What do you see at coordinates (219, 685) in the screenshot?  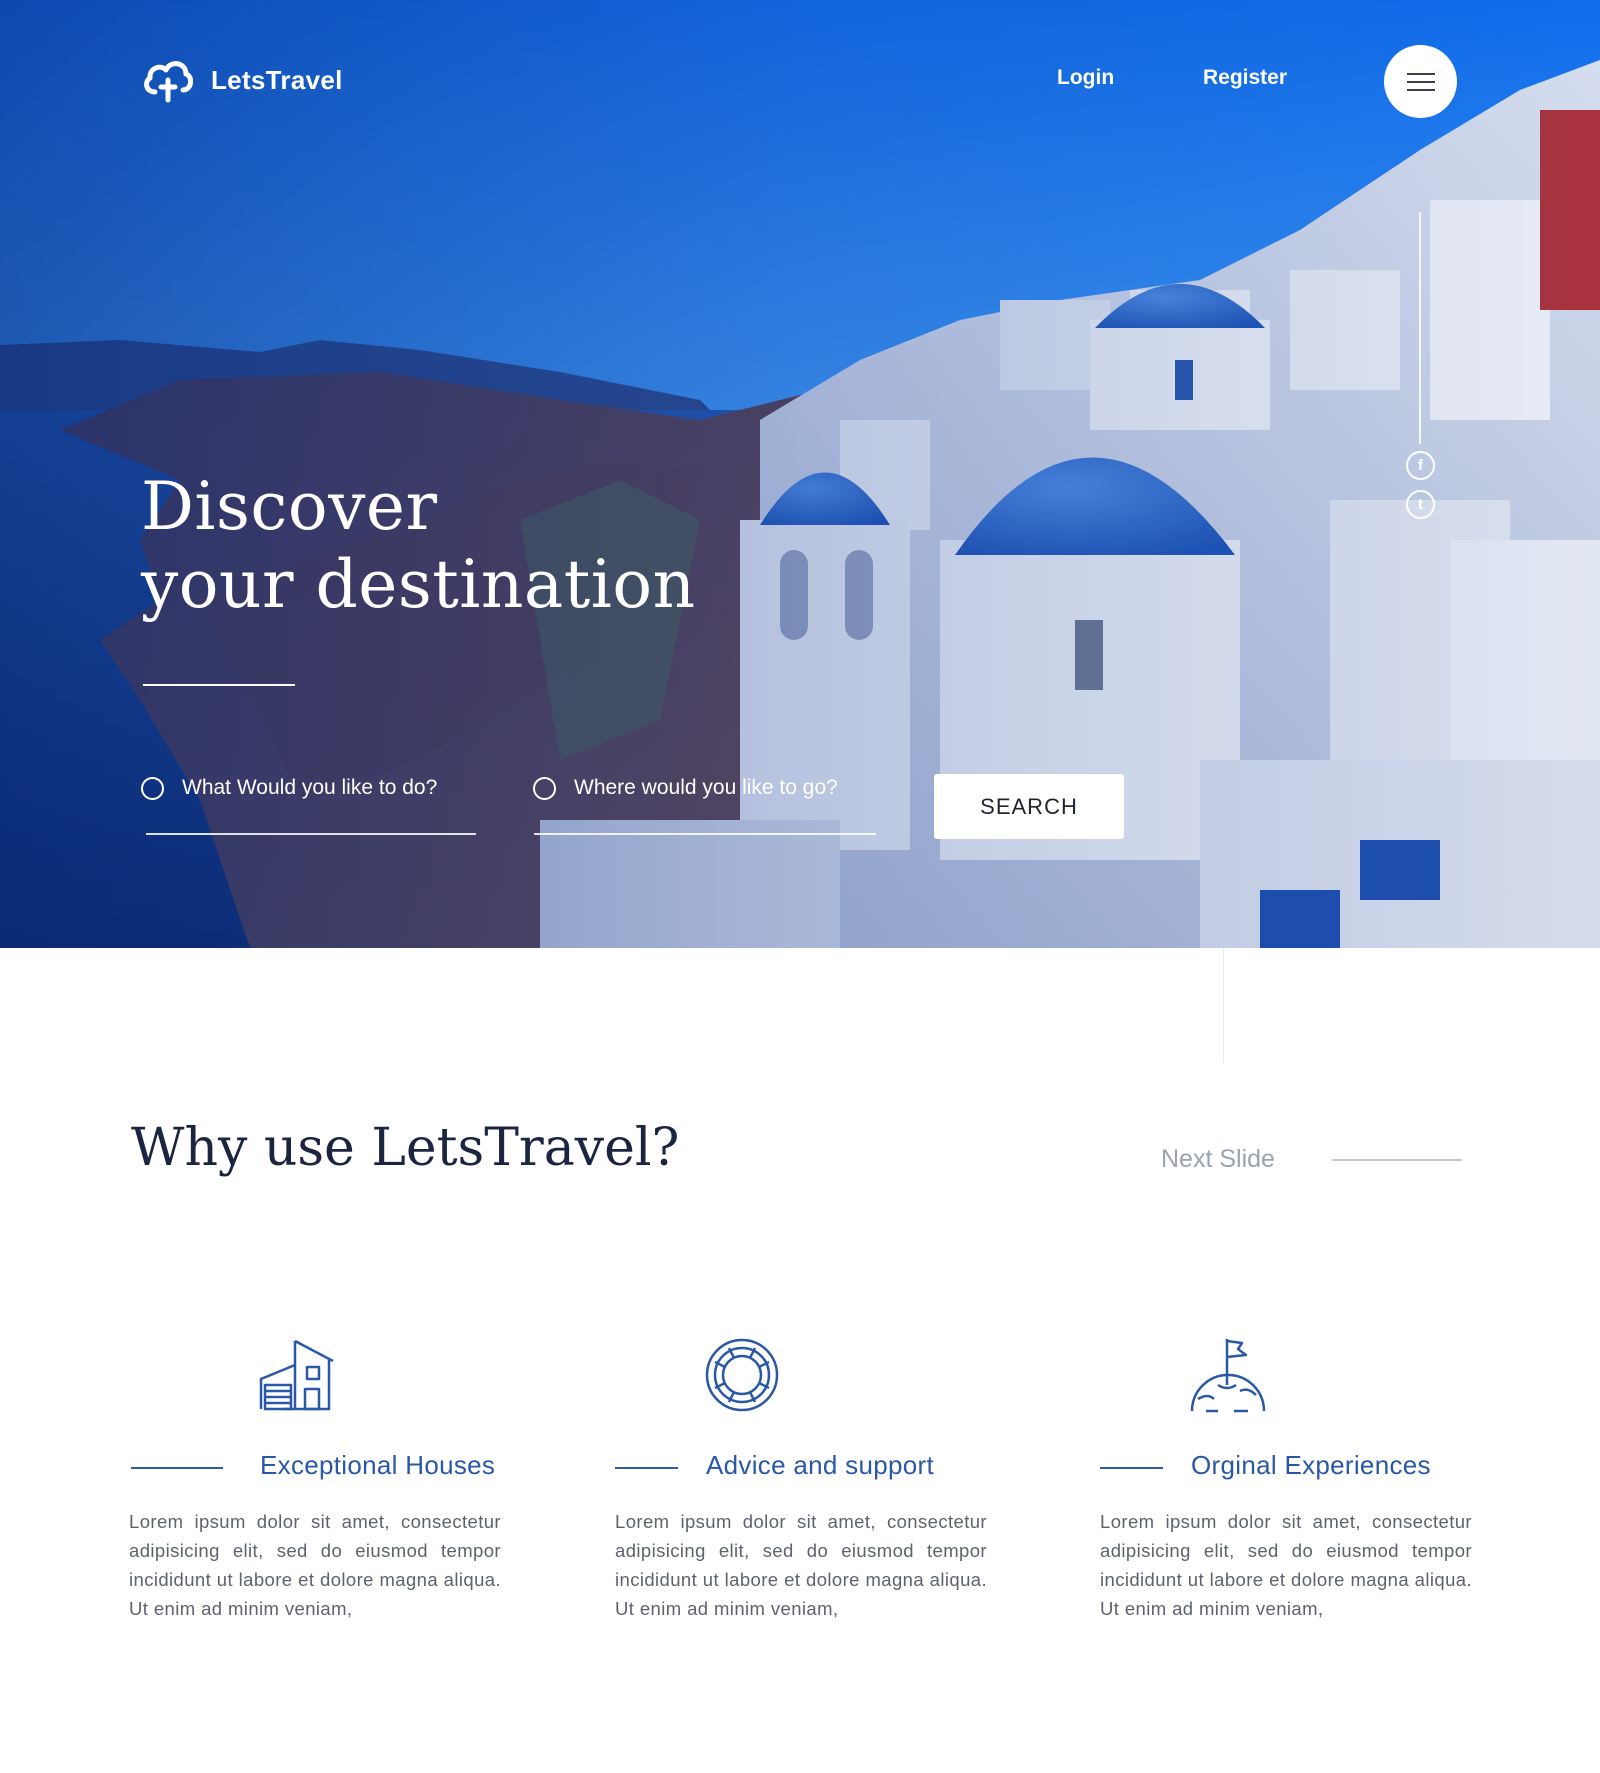 I see `hero-underline` at bounding box center [219, 685].